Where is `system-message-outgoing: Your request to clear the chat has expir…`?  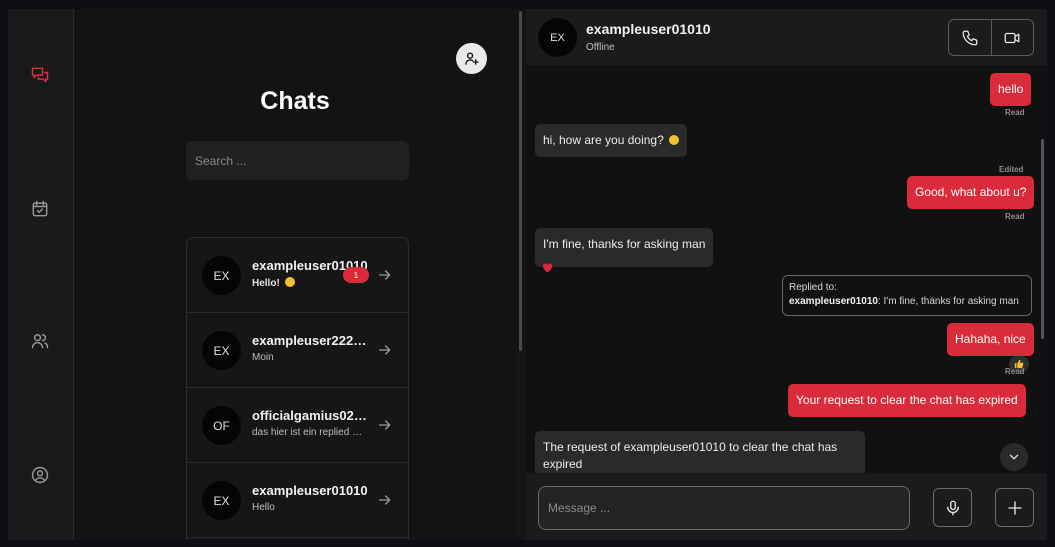
system-message-outgoing: Your request to clear the chat has expir… is located at coordinates (907, 400).